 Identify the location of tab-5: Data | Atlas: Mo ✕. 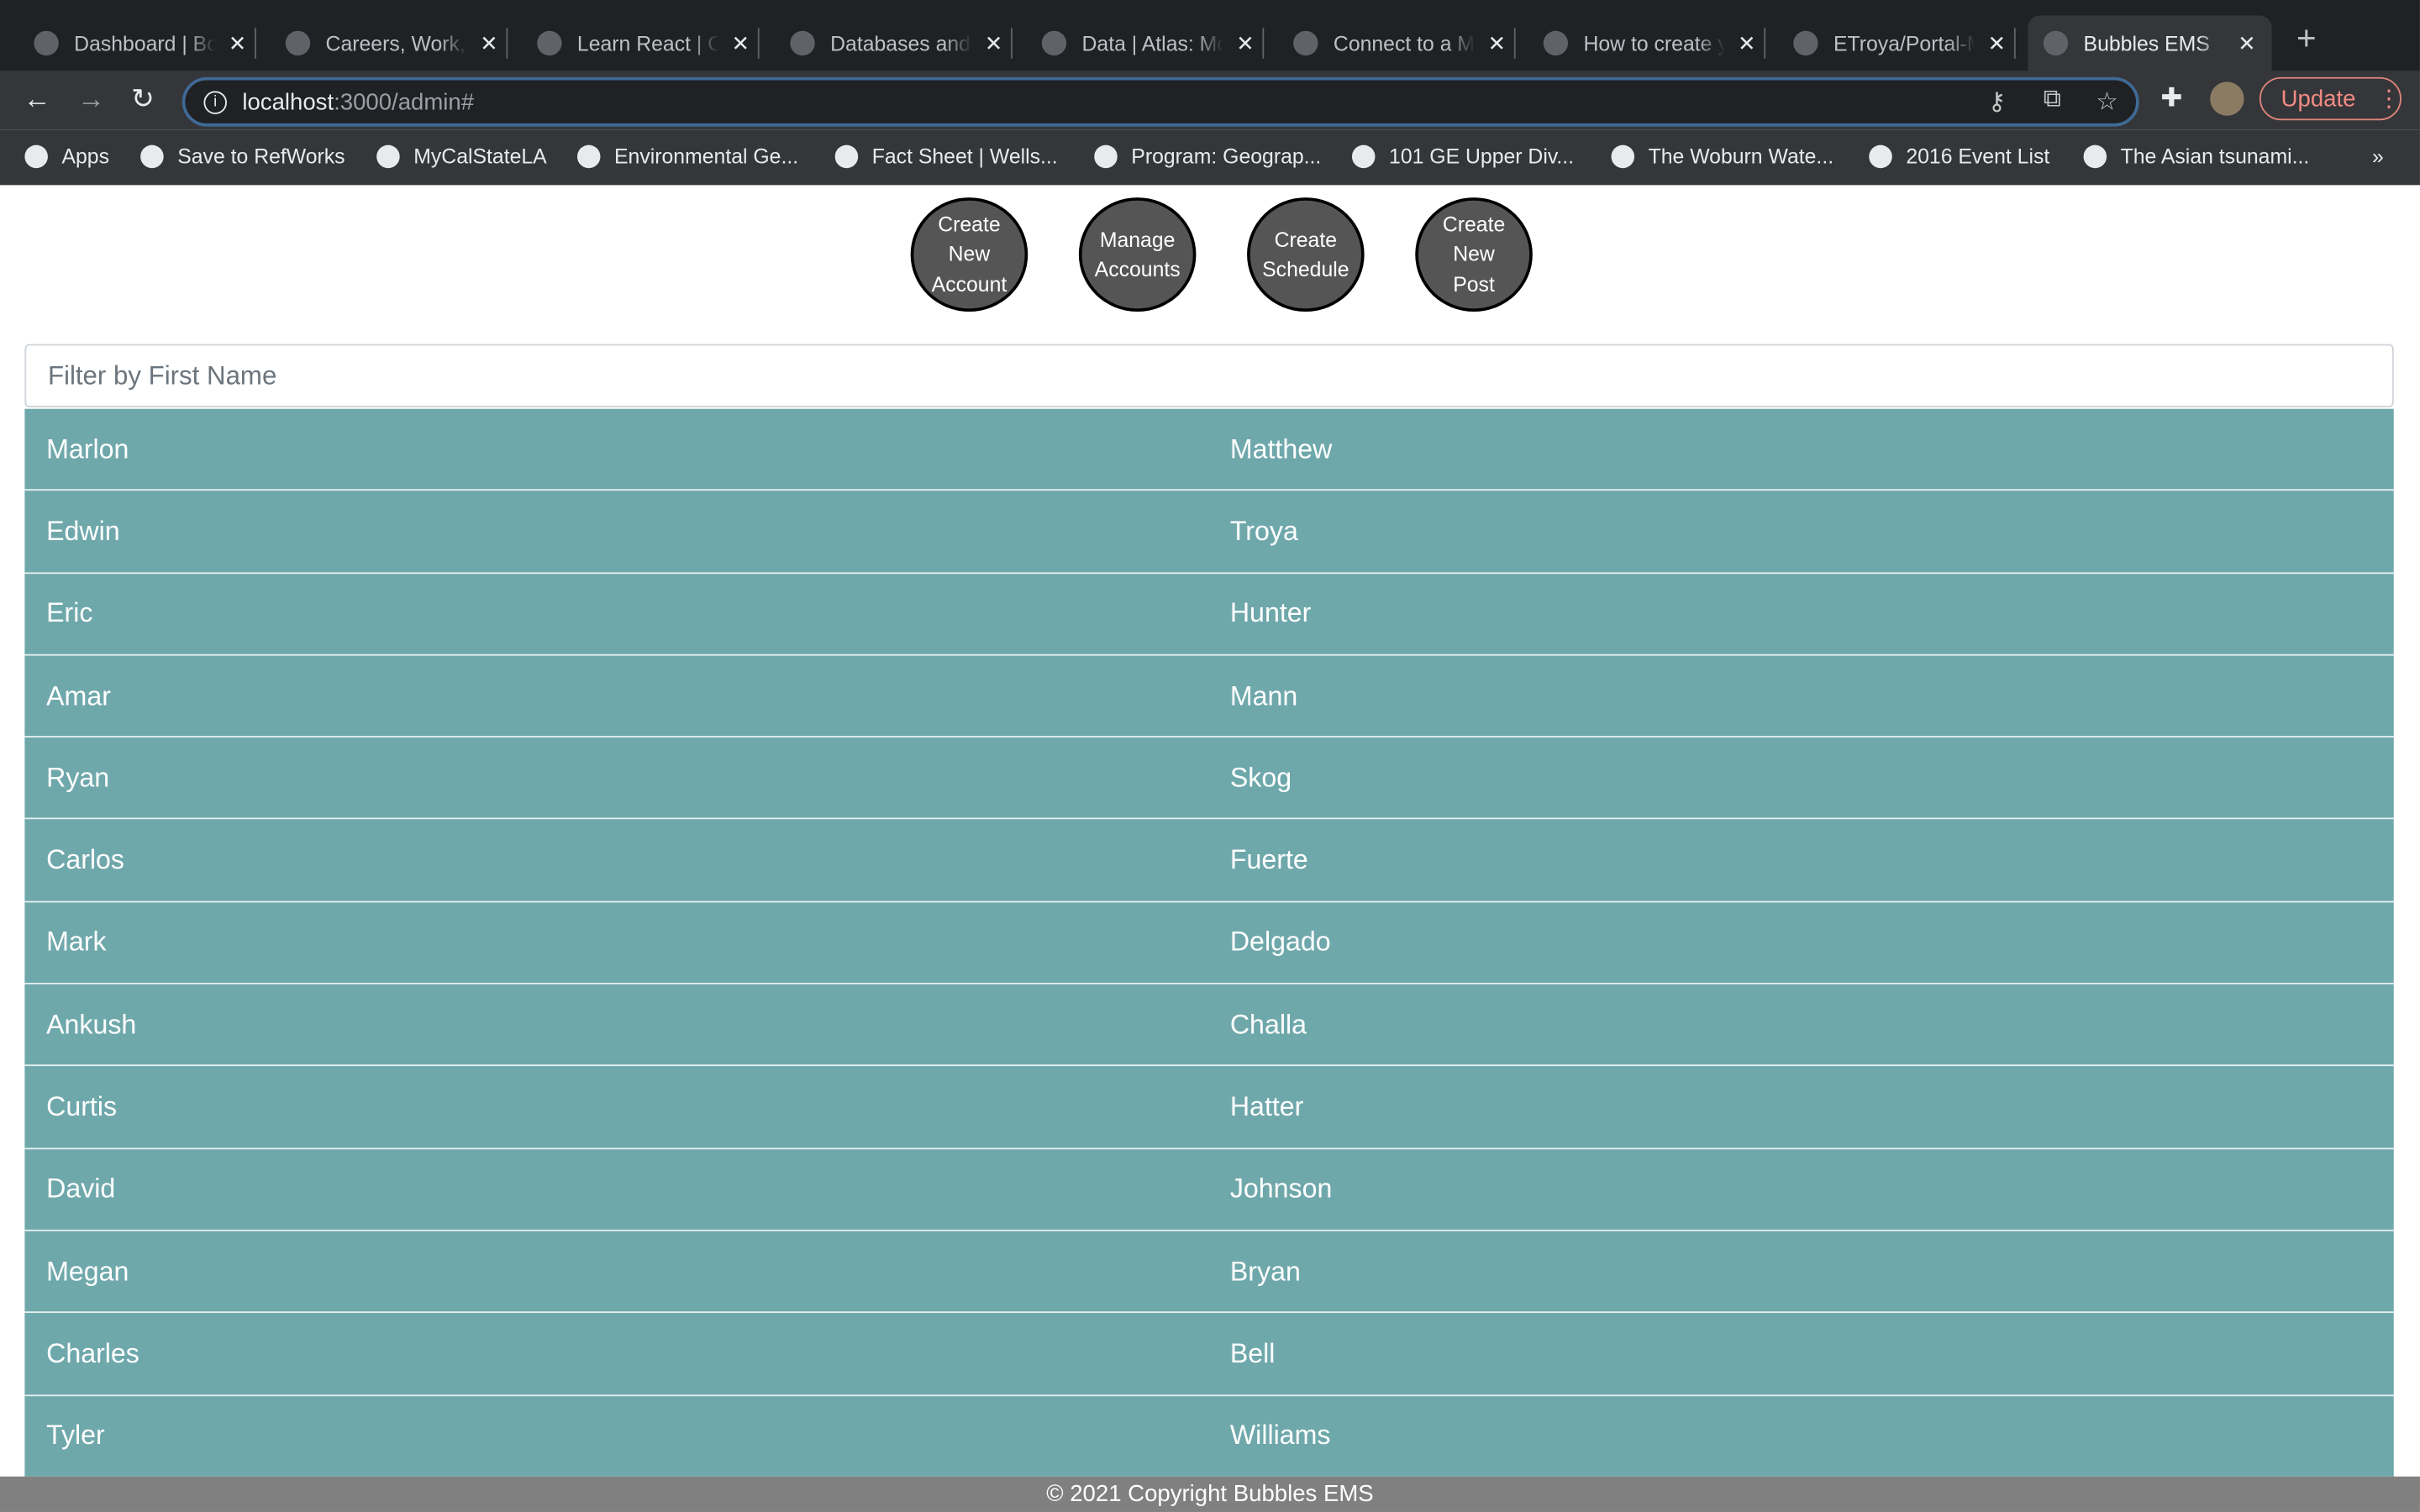
(1152, 43).